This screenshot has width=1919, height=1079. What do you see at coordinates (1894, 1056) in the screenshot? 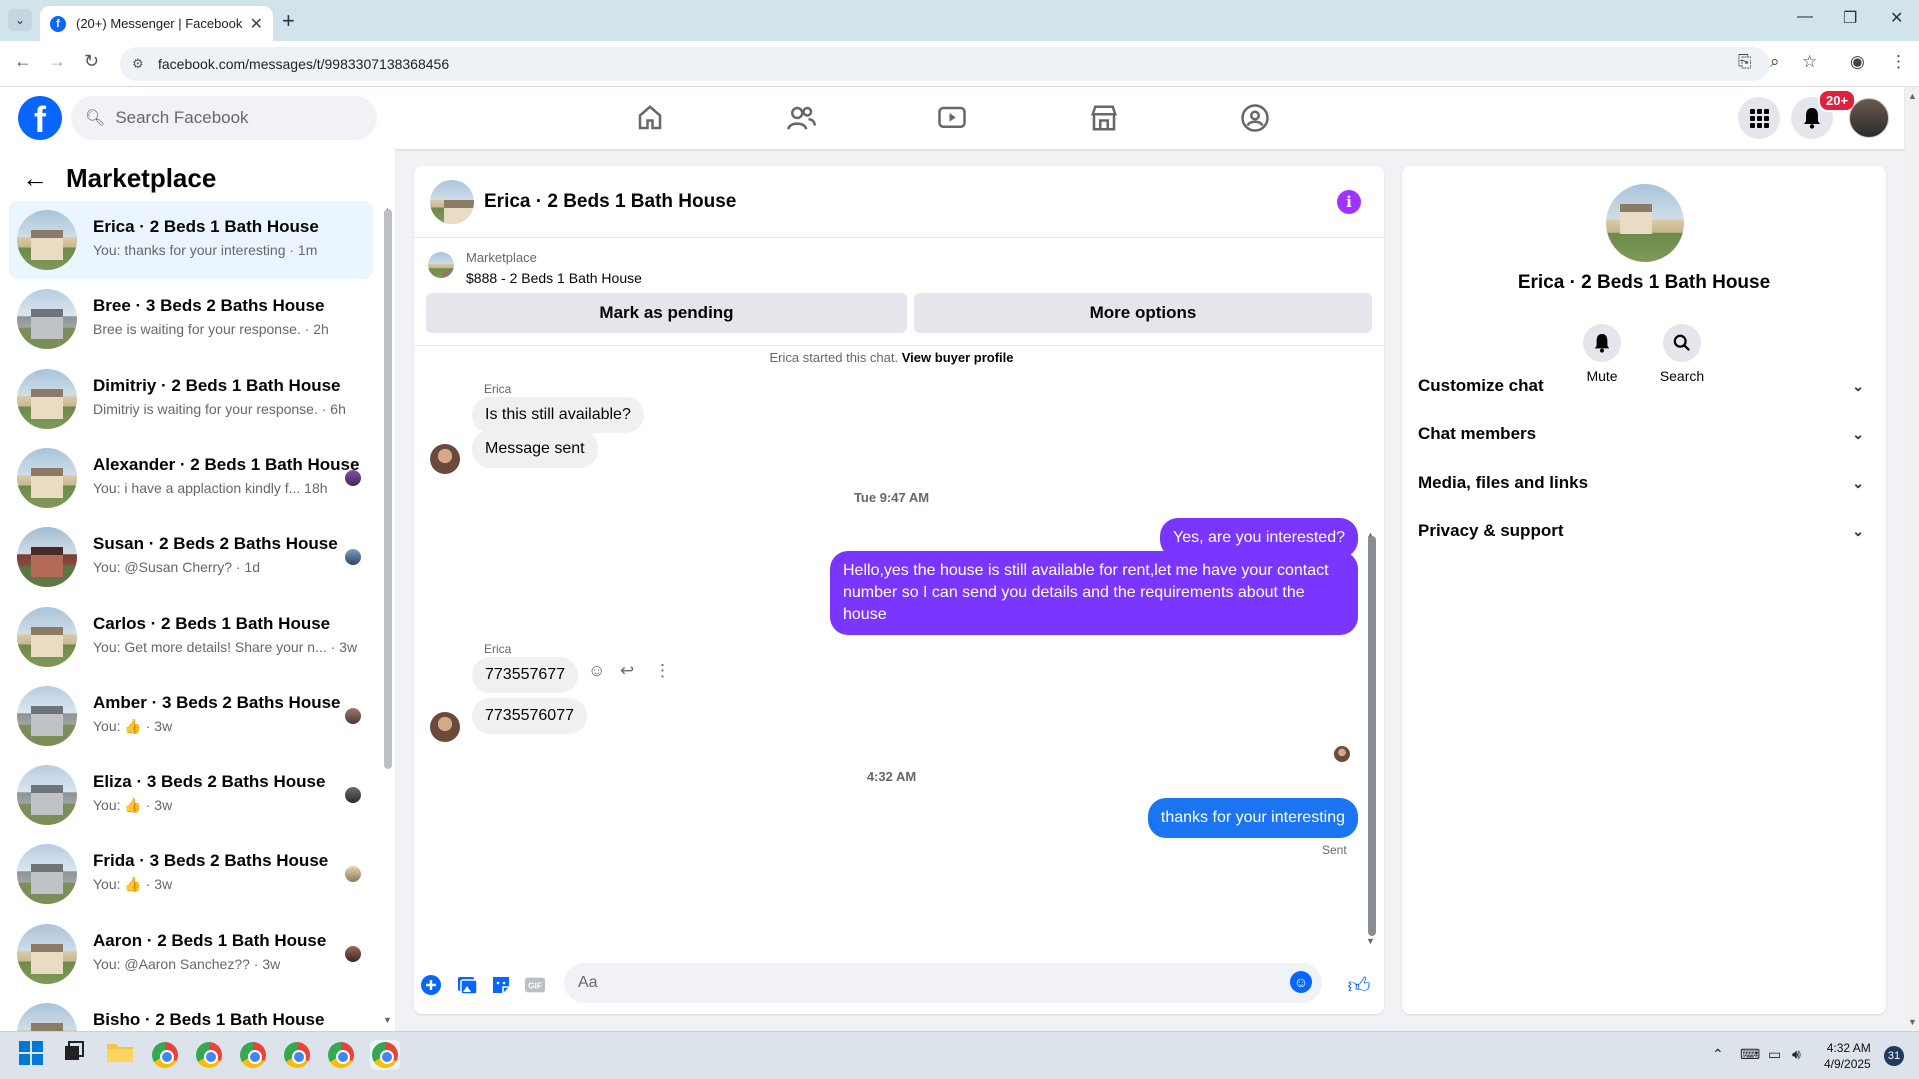
I see `notification-count: 31` at bounding box center [1894, 1056].